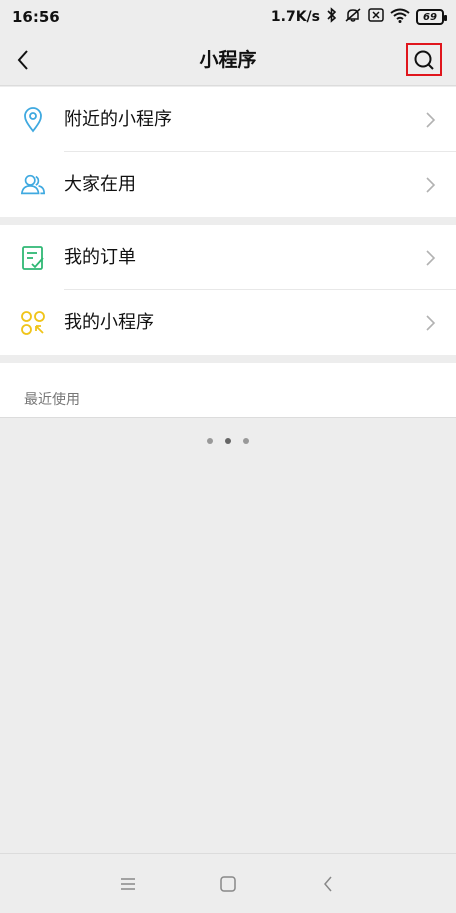 The width and height of the screenshot is (456, 913). I want to click on menu-button, so click(128, 884).